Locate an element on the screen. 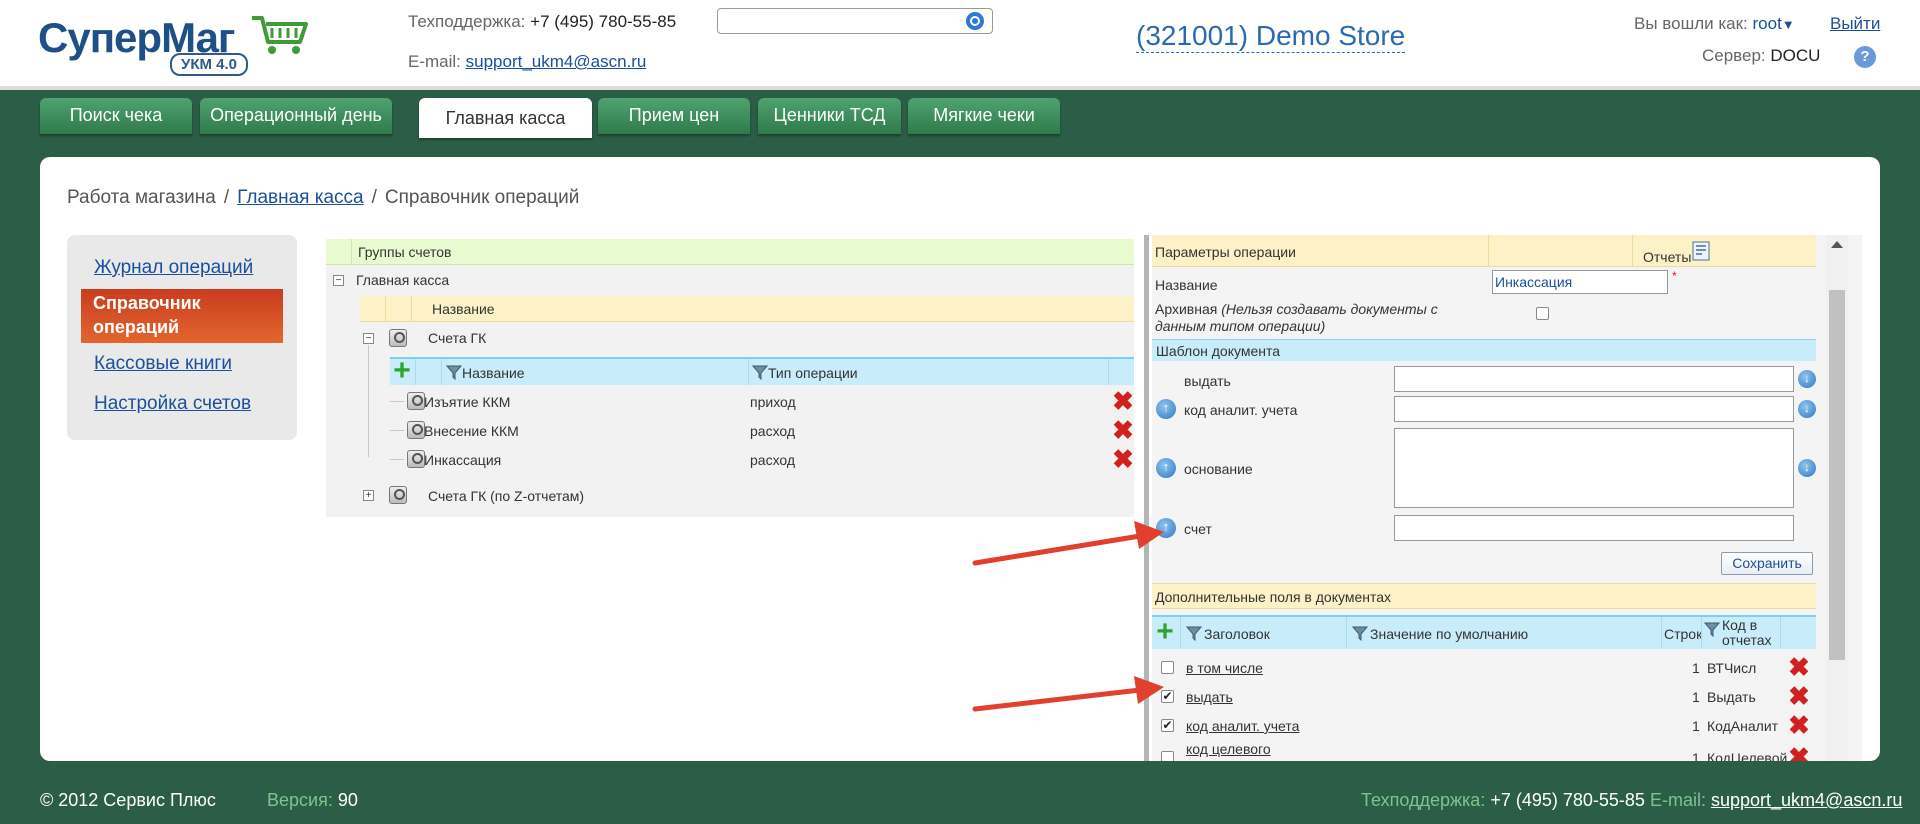 The height and width of the screenshot is (824, 1920). tab-operational-day: Операционный день is located at coordinates (296, 116).